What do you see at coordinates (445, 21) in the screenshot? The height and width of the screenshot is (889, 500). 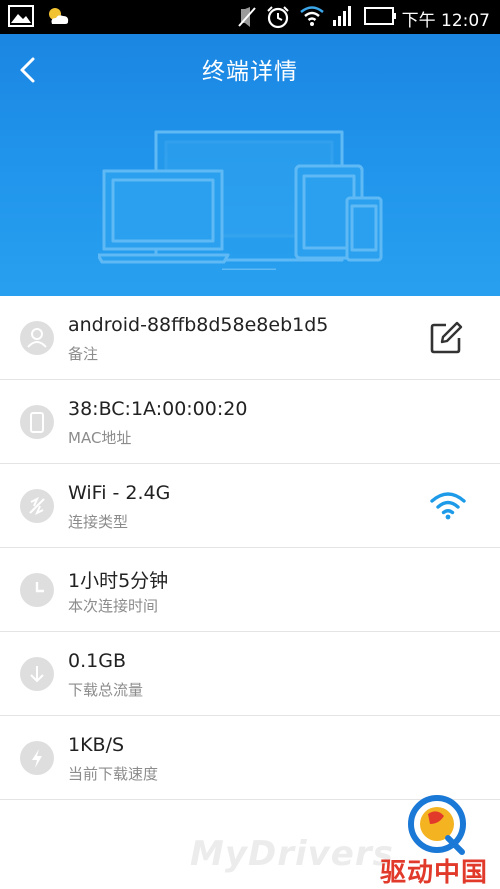 I see `status-time: 下午 12:07` at bounding box center [445, 21].